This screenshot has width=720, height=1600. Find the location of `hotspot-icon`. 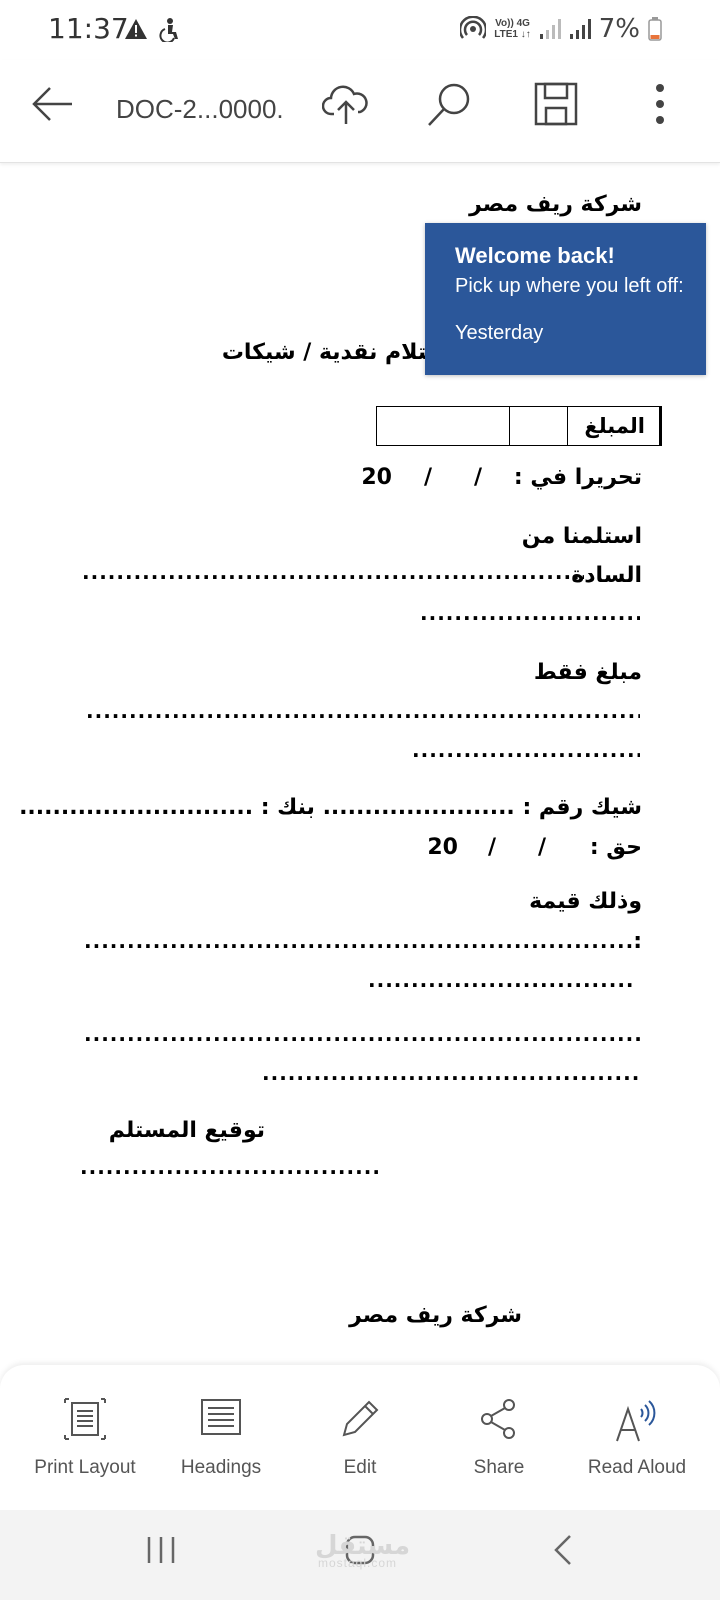

hotspot-icon is located at coordinates (473, 27).